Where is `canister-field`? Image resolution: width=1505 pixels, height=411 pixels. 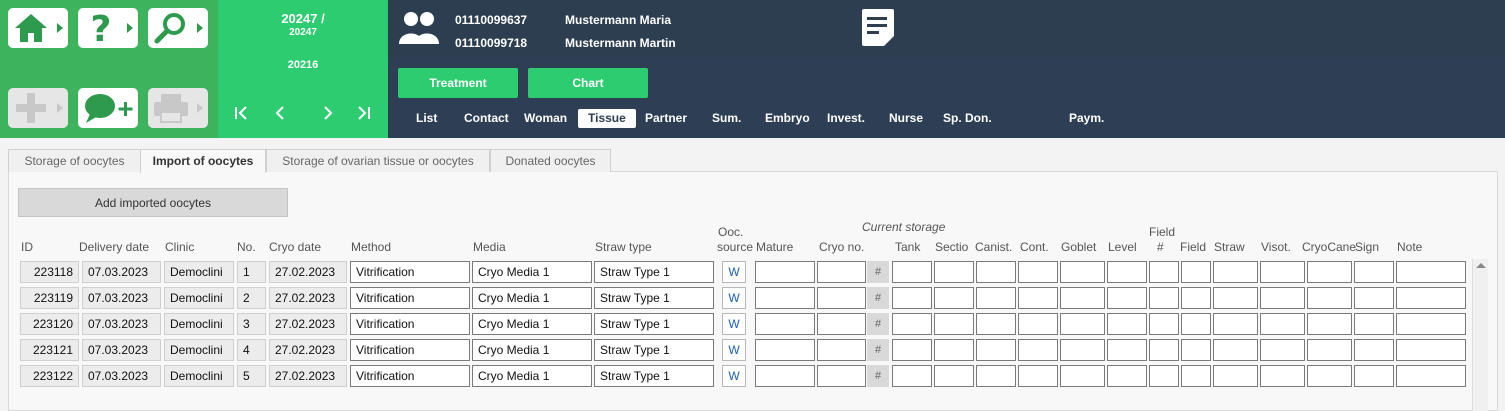
canister-field is located at coordinates (996, 350).